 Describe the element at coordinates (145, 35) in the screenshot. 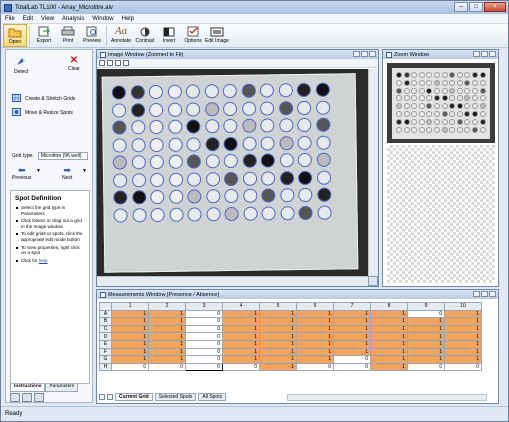

I see `contrast-button: Contrast` at that location.